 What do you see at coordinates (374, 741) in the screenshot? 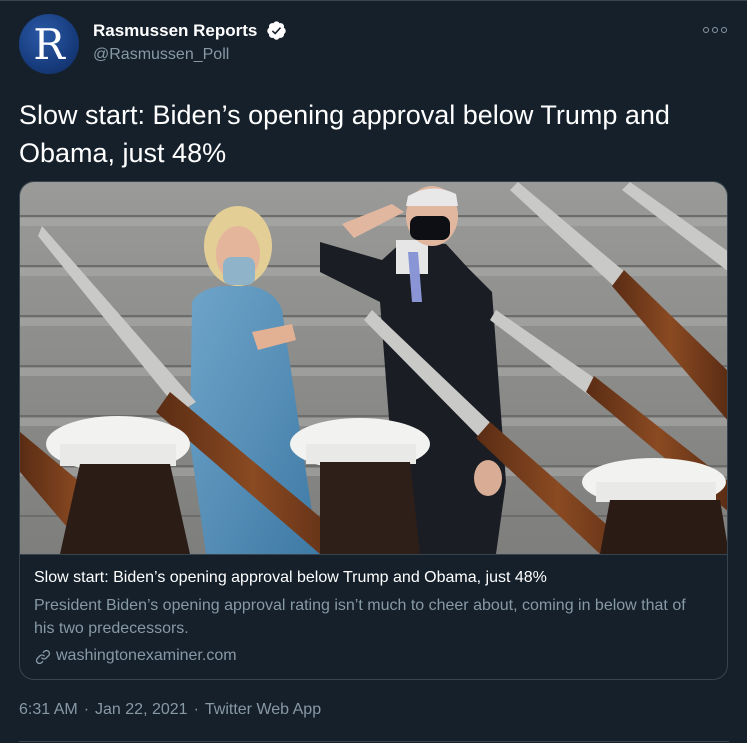
I see `divider` at bounding box center [374, 741].